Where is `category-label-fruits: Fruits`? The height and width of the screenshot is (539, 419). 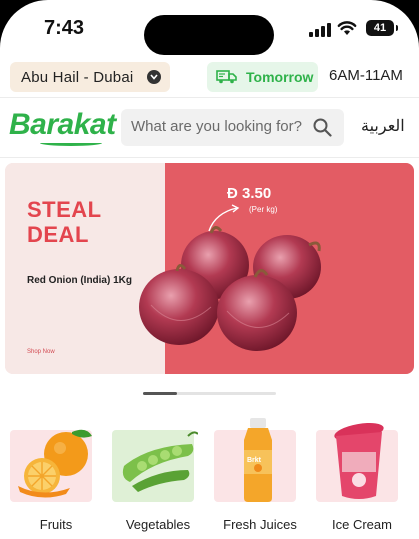
category-label-fruits: Fruits is located at coordinates (56, 524).